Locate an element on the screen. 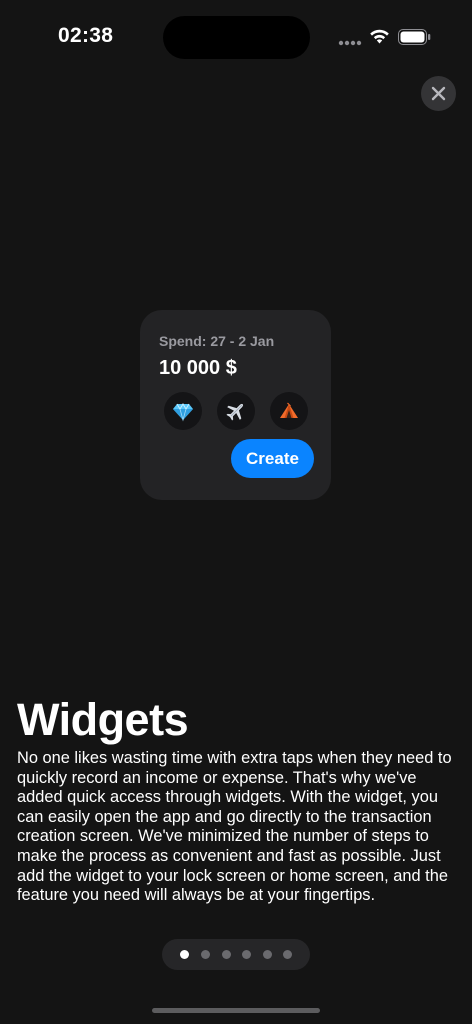 The width and height of the screenshot is (472, 1024). category-airplane is located at coordinates (236, 411).